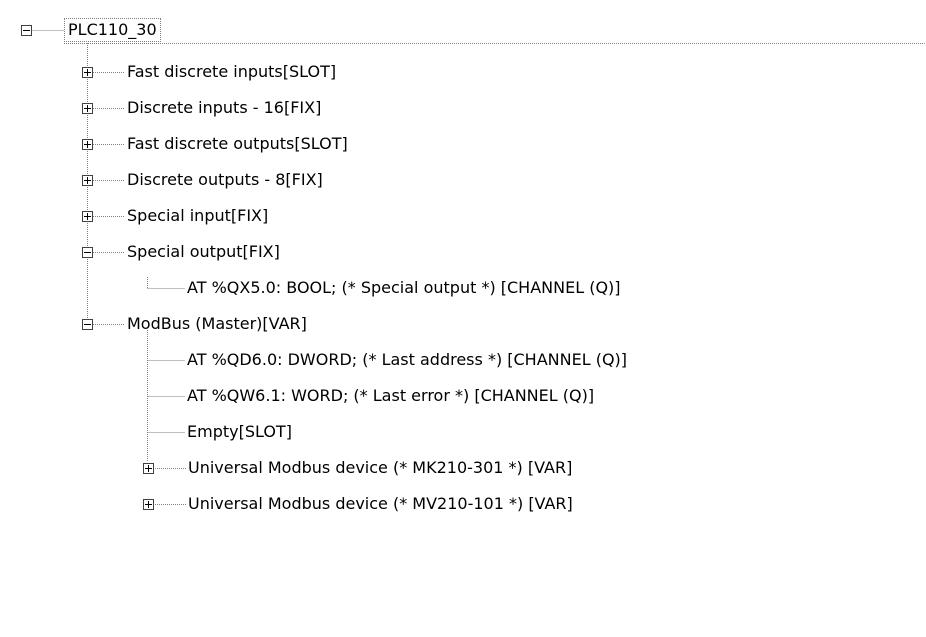  I want to click on tree-node-label: Discrete outputs - 8[FIX], so click(225, 180).